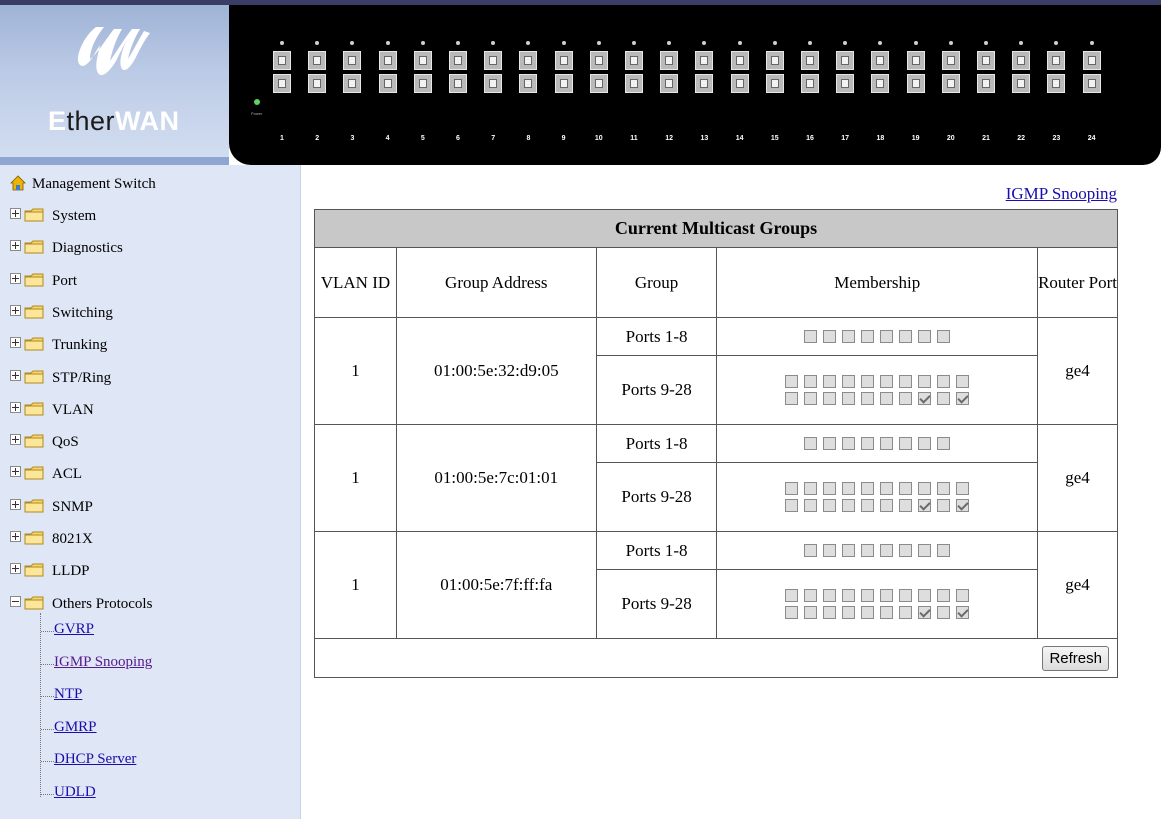 The height and width of the screenshot is (819, 1161). I want to click on group-address-cell: 01:00:5e:7f:ff:fa, so click(496, 585).